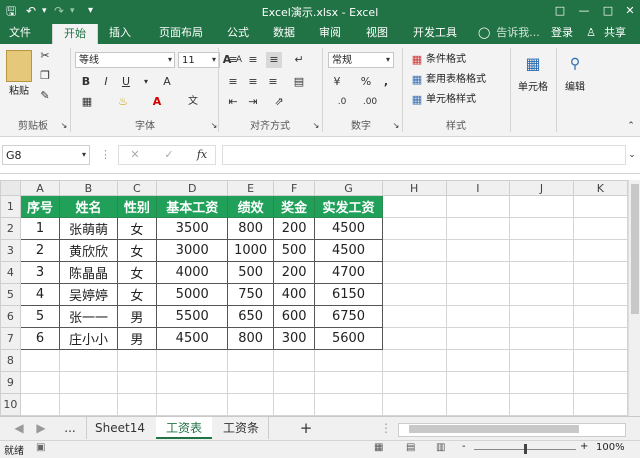 This screenshot has width=640, height=458. I want to click on tab-file: 文件, so click(20, 33).